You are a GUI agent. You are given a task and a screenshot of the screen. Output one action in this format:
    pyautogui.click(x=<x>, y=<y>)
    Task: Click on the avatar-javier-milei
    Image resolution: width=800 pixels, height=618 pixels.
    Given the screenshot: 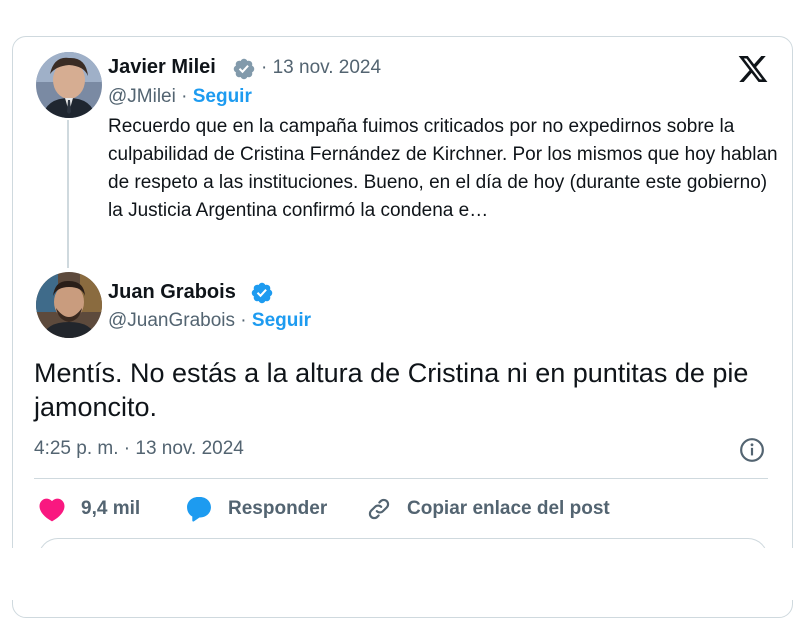 What is the action you would take?
    pyautogui.click(x=69, y=85)
    